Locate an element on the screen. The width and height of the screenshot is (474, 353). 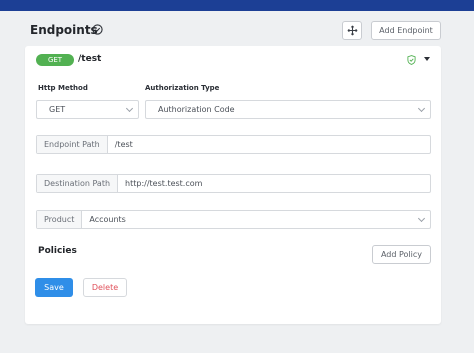
product-value: Accounts is located at coordinates (107, 219).